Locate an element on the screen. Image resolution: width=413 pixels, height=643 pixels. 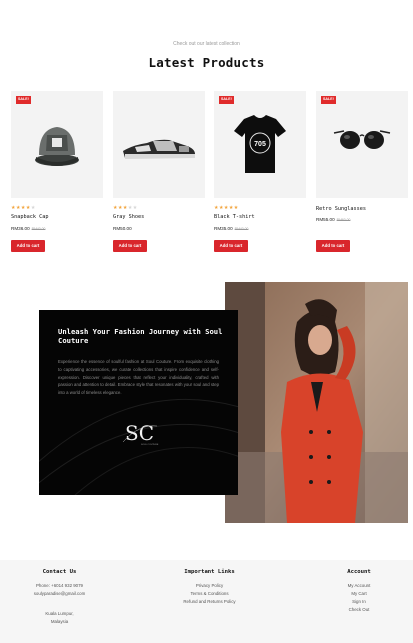
account-heading: Account is located at coordinates (359, 572).